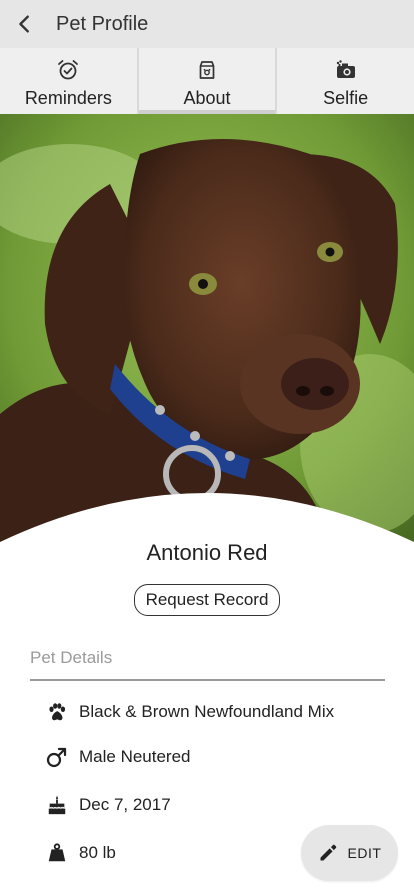  What do you see at coordinates (207, 24) in the screenshot?
I see `app-bar: Pet Profile` at bounding box center [207, 24].